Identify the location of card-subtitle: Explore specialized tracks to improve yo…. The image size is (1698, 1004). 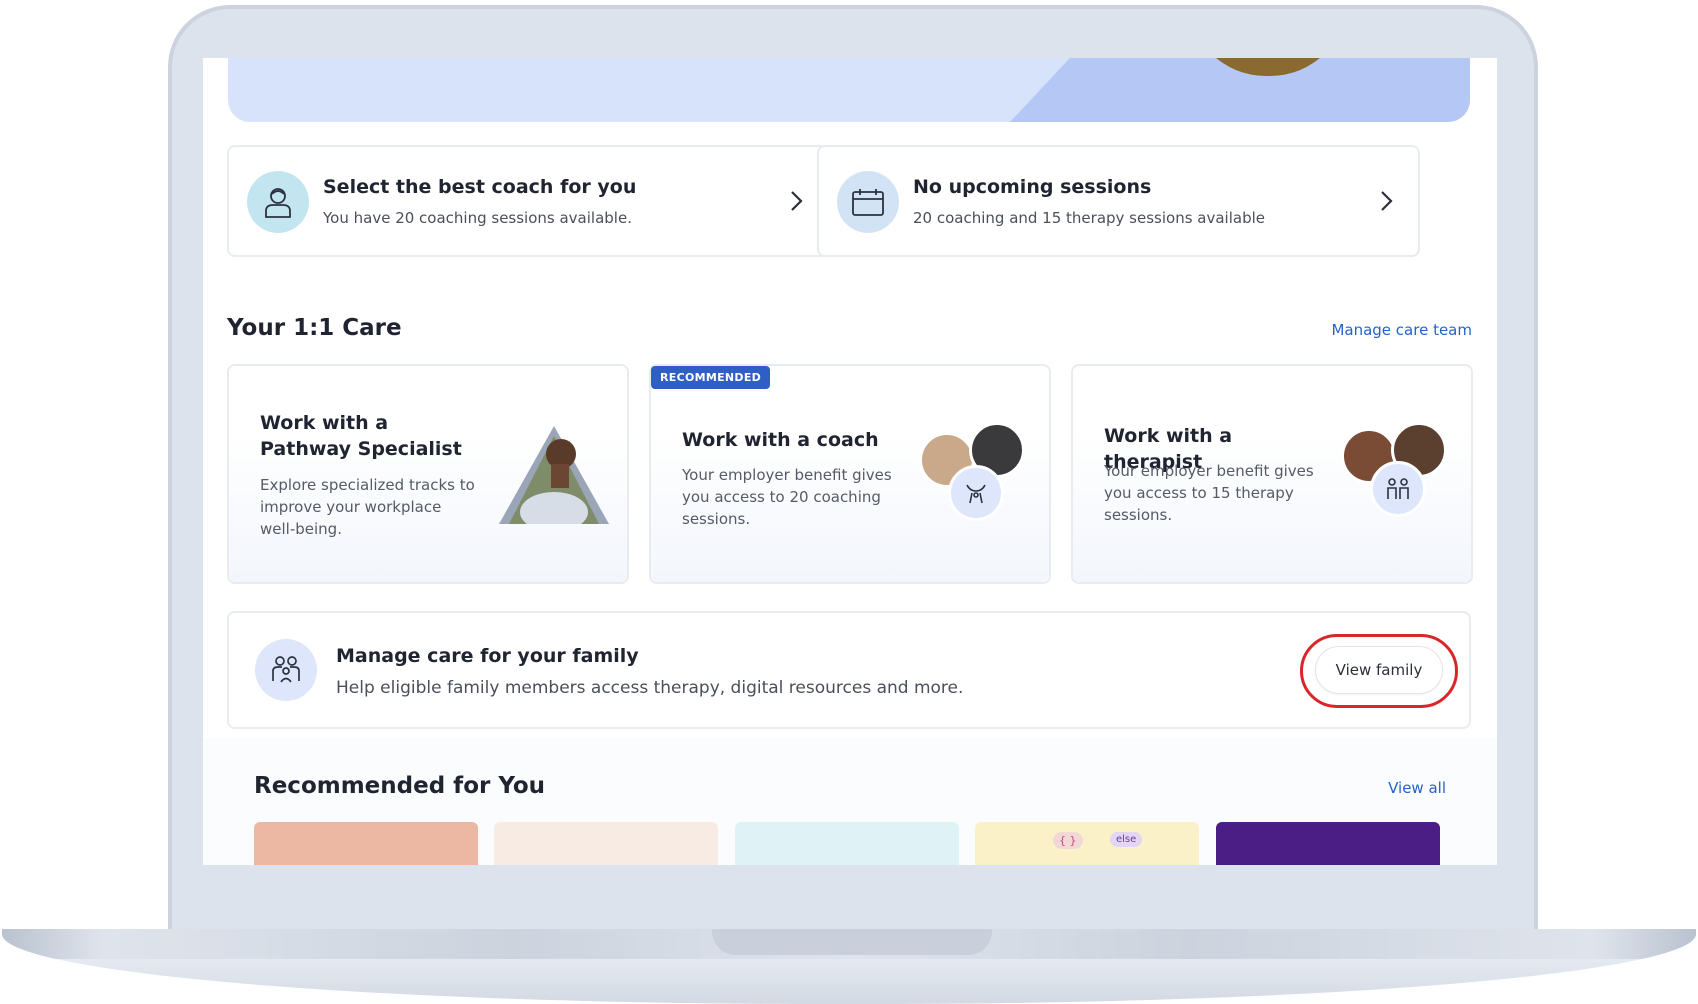
(367, 507).